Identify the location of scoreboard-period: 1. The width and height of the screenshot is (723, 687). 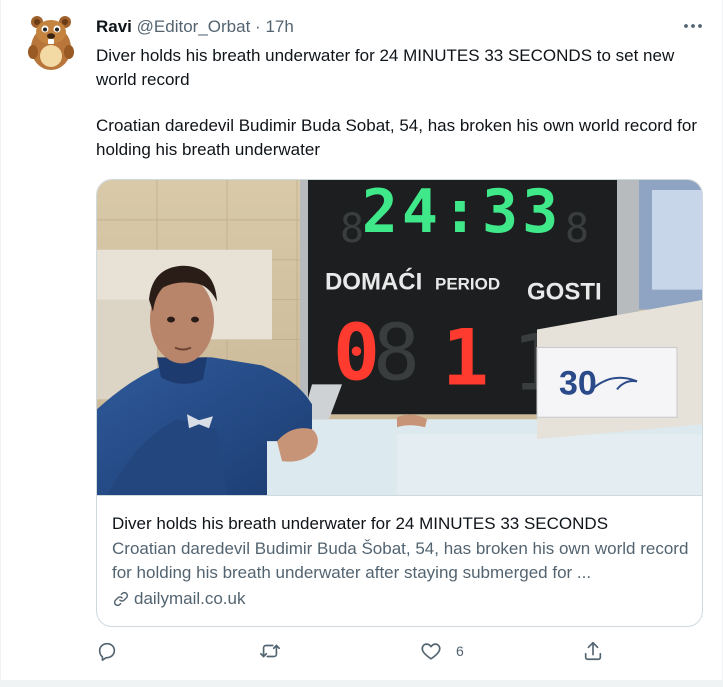
(465, 358).